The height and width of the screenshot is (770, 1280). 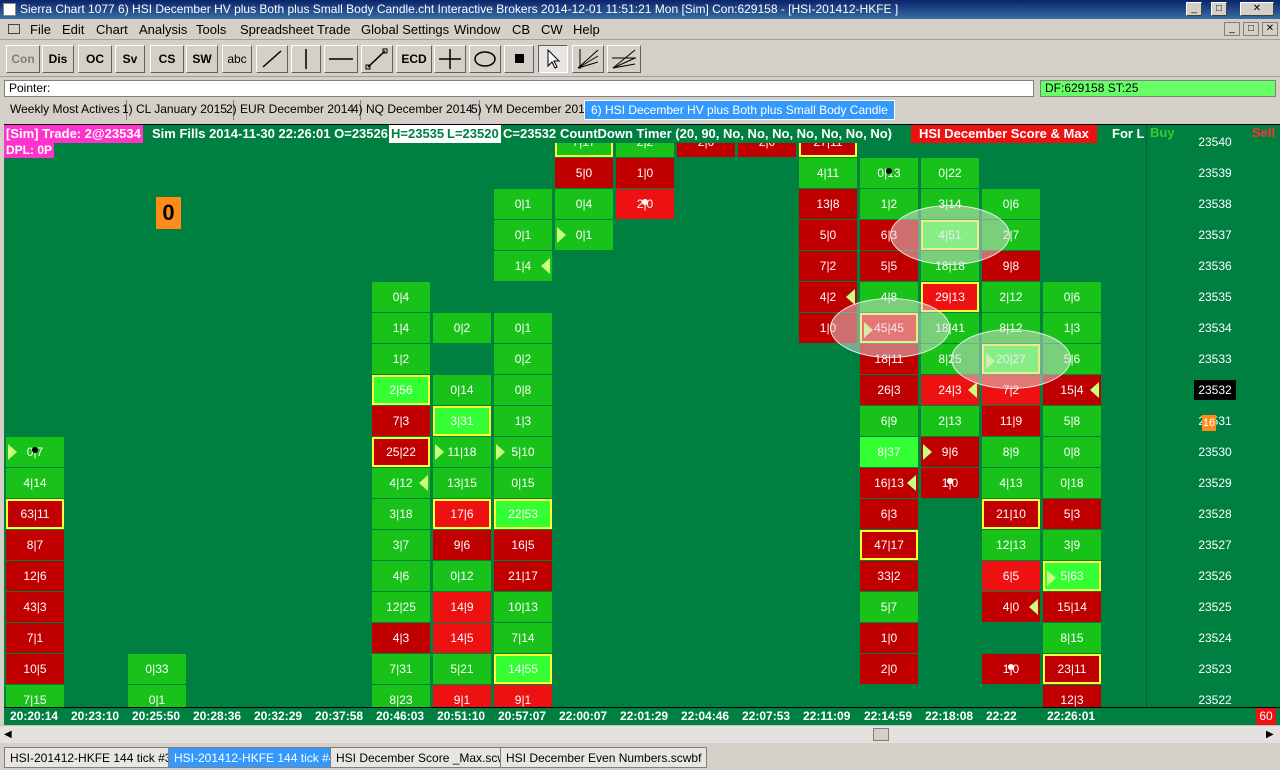 I want to click on footprint-cell: 21|10, so click(x=1011, y=514).